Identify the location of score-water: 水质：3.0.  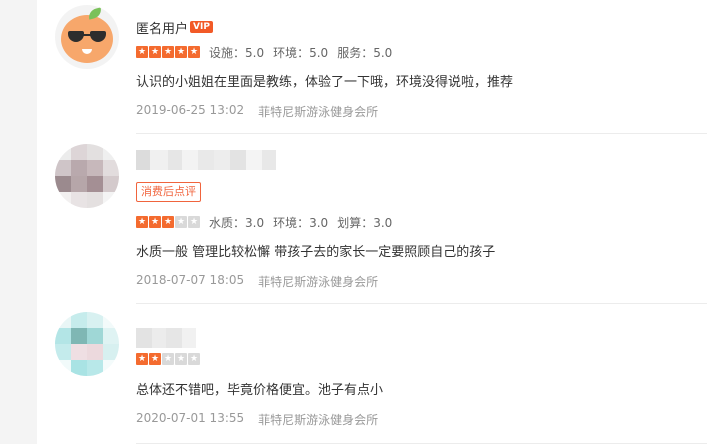
(237, 222).